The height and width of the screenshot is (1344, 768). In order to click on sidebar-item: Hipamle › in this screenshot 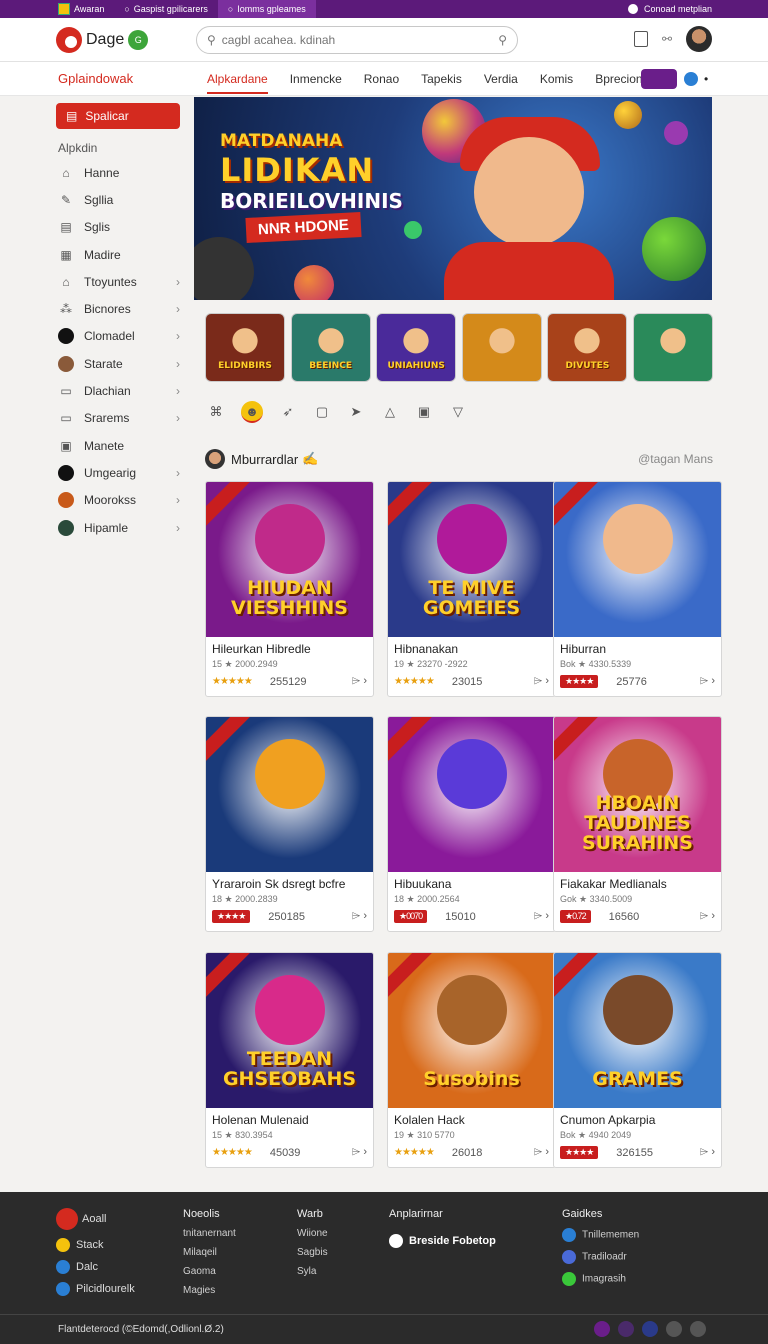, I will do `click(118, 527)`.